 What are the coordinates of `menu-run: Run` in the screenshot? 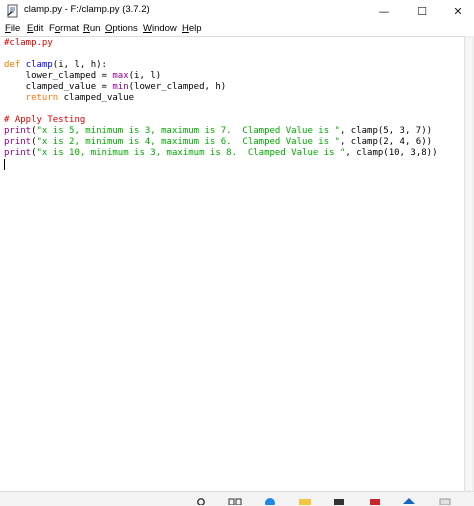 It's located at (91, 28).